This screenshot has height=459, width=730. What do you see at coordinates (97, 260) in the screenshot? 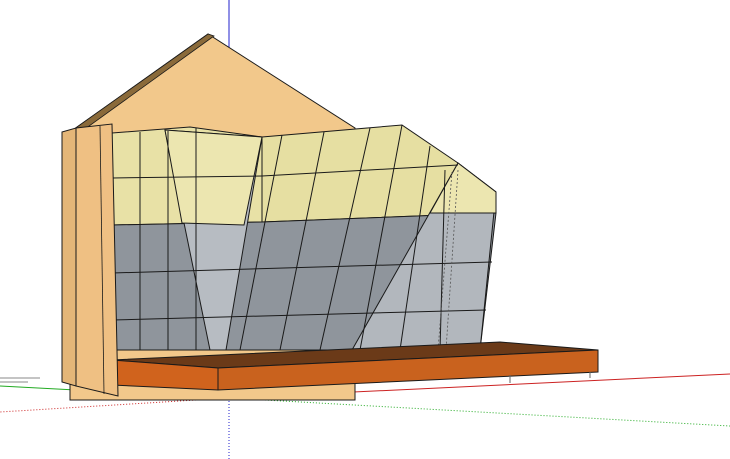
I see `side-panel-front` at bounding box center [97, 260].